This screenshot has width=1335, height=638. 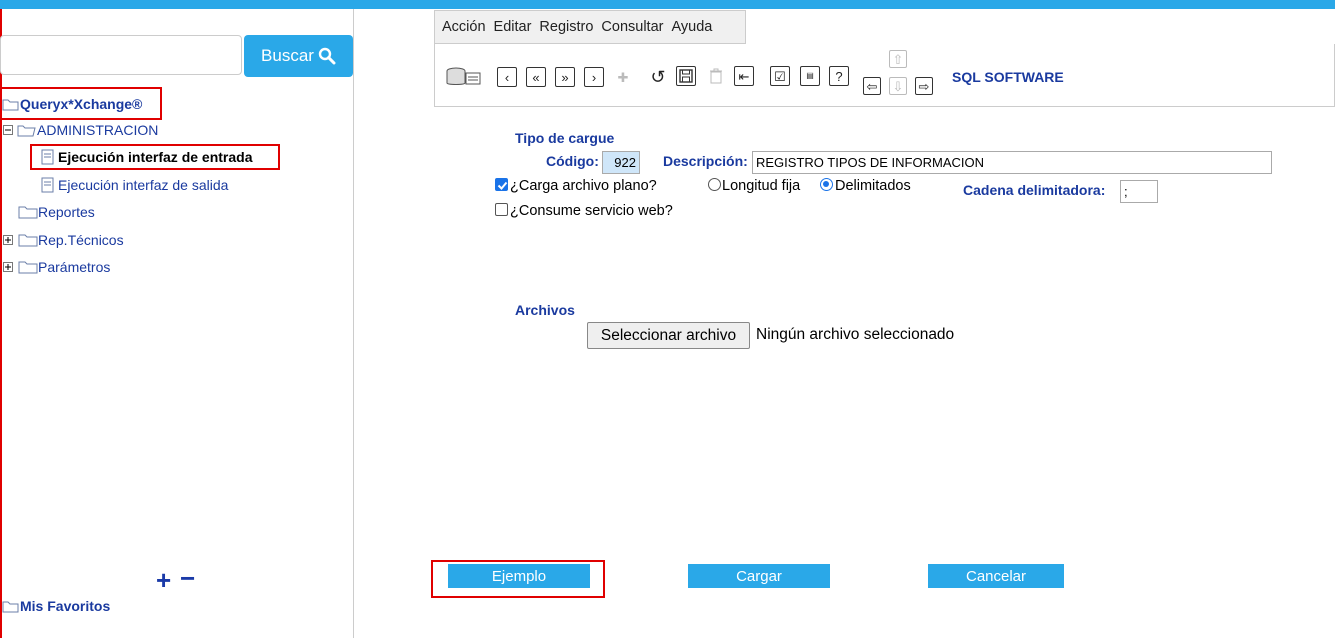 I want to click on codigo-label: Código:, so click(x=572, y=161).